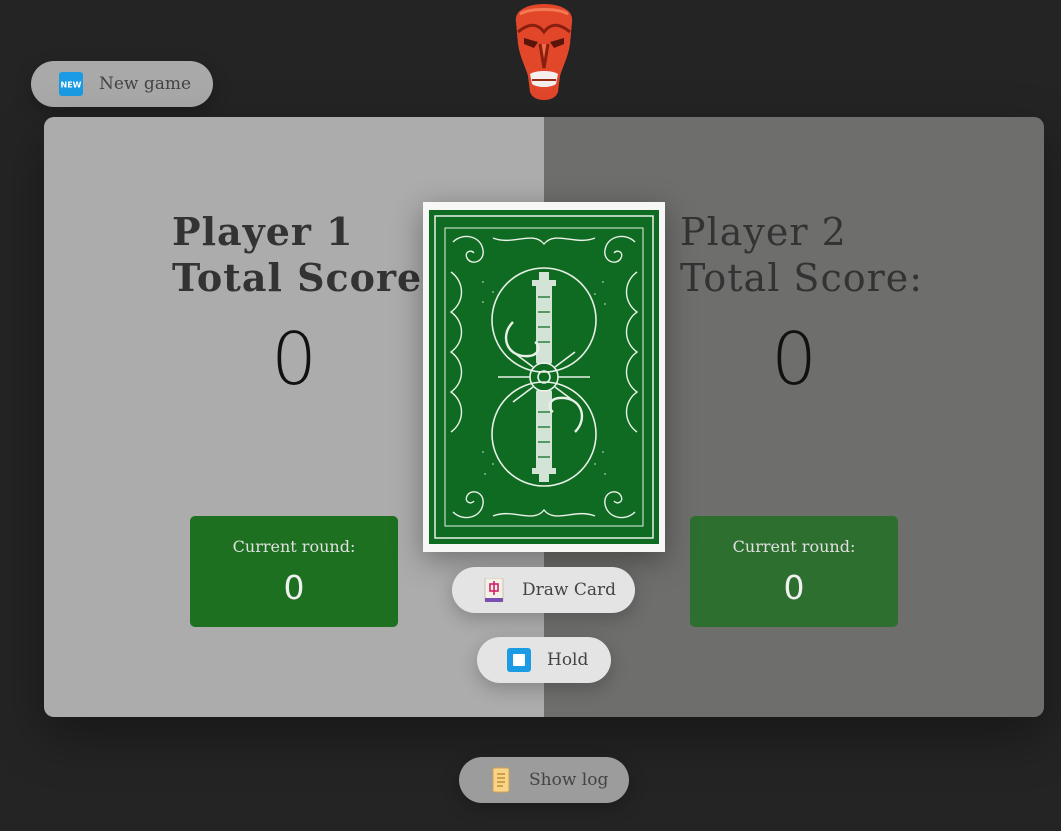 This screenshot has height=831, width=1061. Describe the element at coordinates (294, 546) in the screenshot. I see `player-1-current-round-label: Current round:` at that location.